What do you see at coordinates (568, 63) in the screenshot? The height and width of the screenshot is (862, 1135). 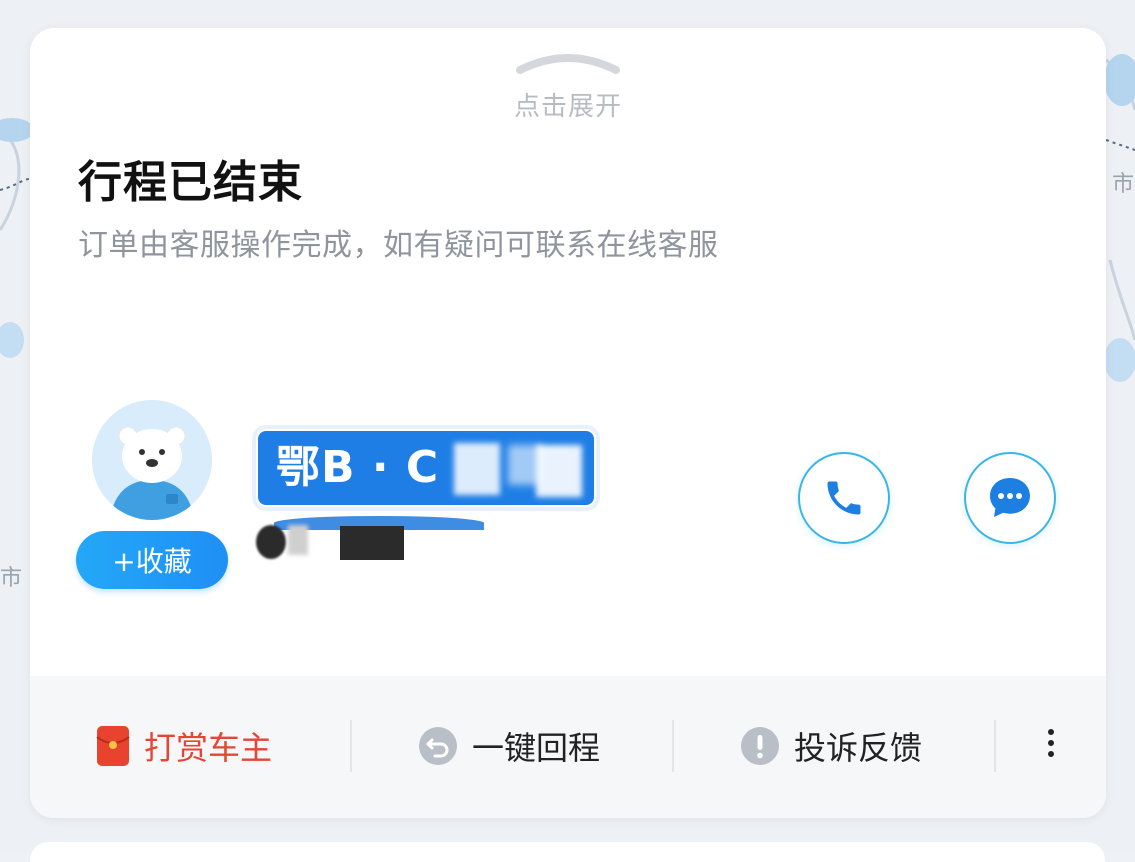 I see `drag-handle` at bounding box center [568, 63].